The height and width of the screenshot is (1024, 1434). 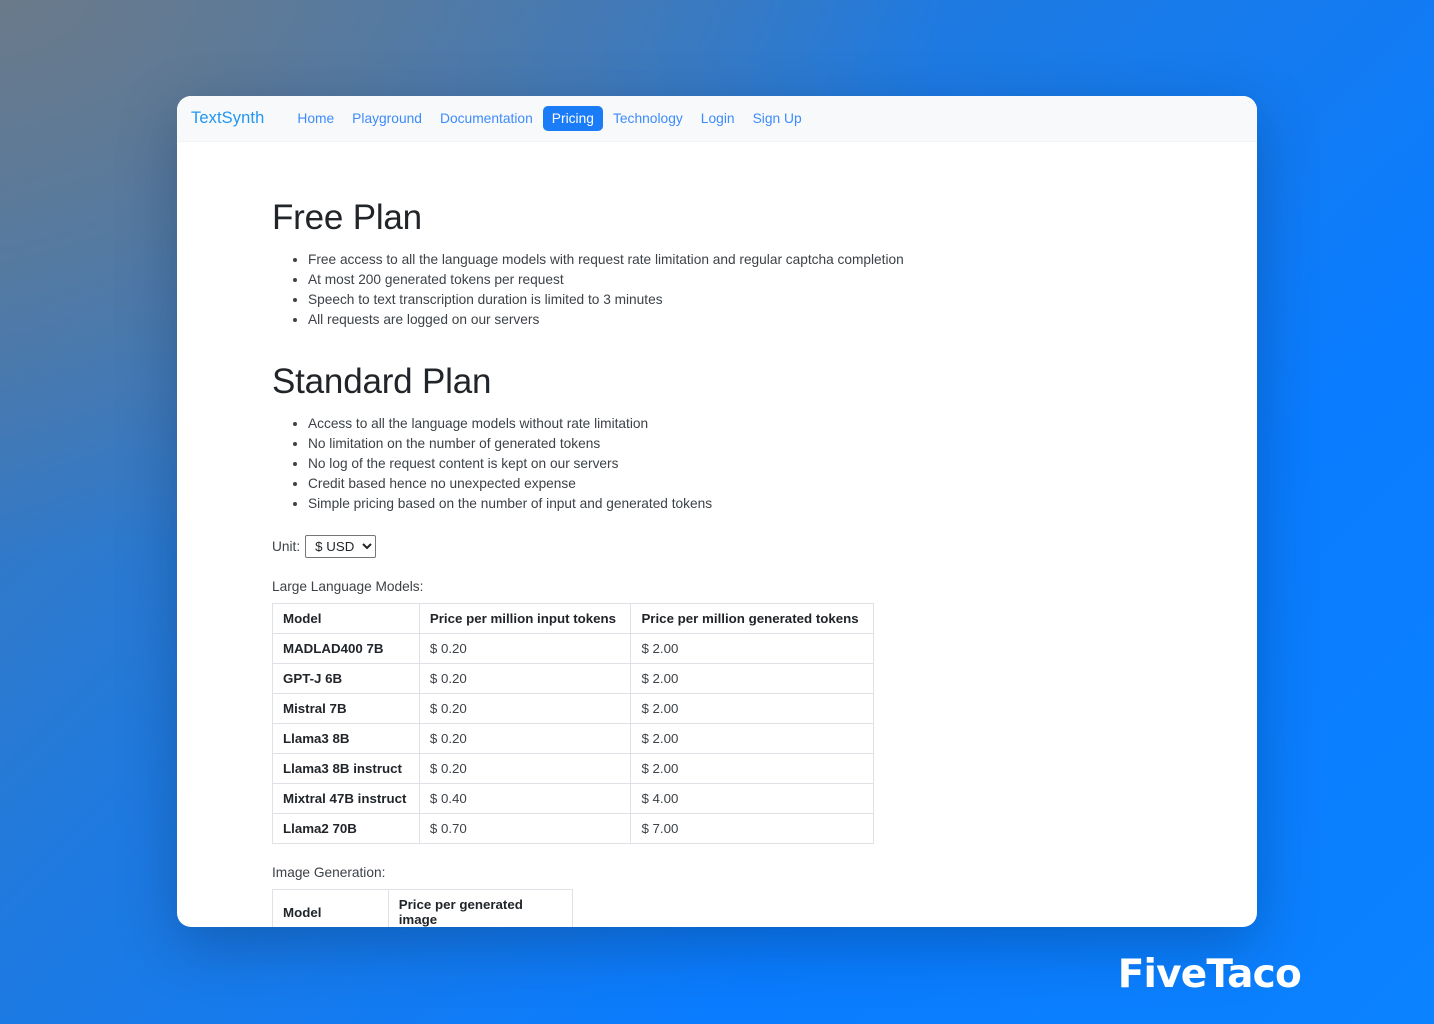 I want to click on table-row: MADLAD400 7B $ 0.20 $ 2.00, so click(x=573, y=648).